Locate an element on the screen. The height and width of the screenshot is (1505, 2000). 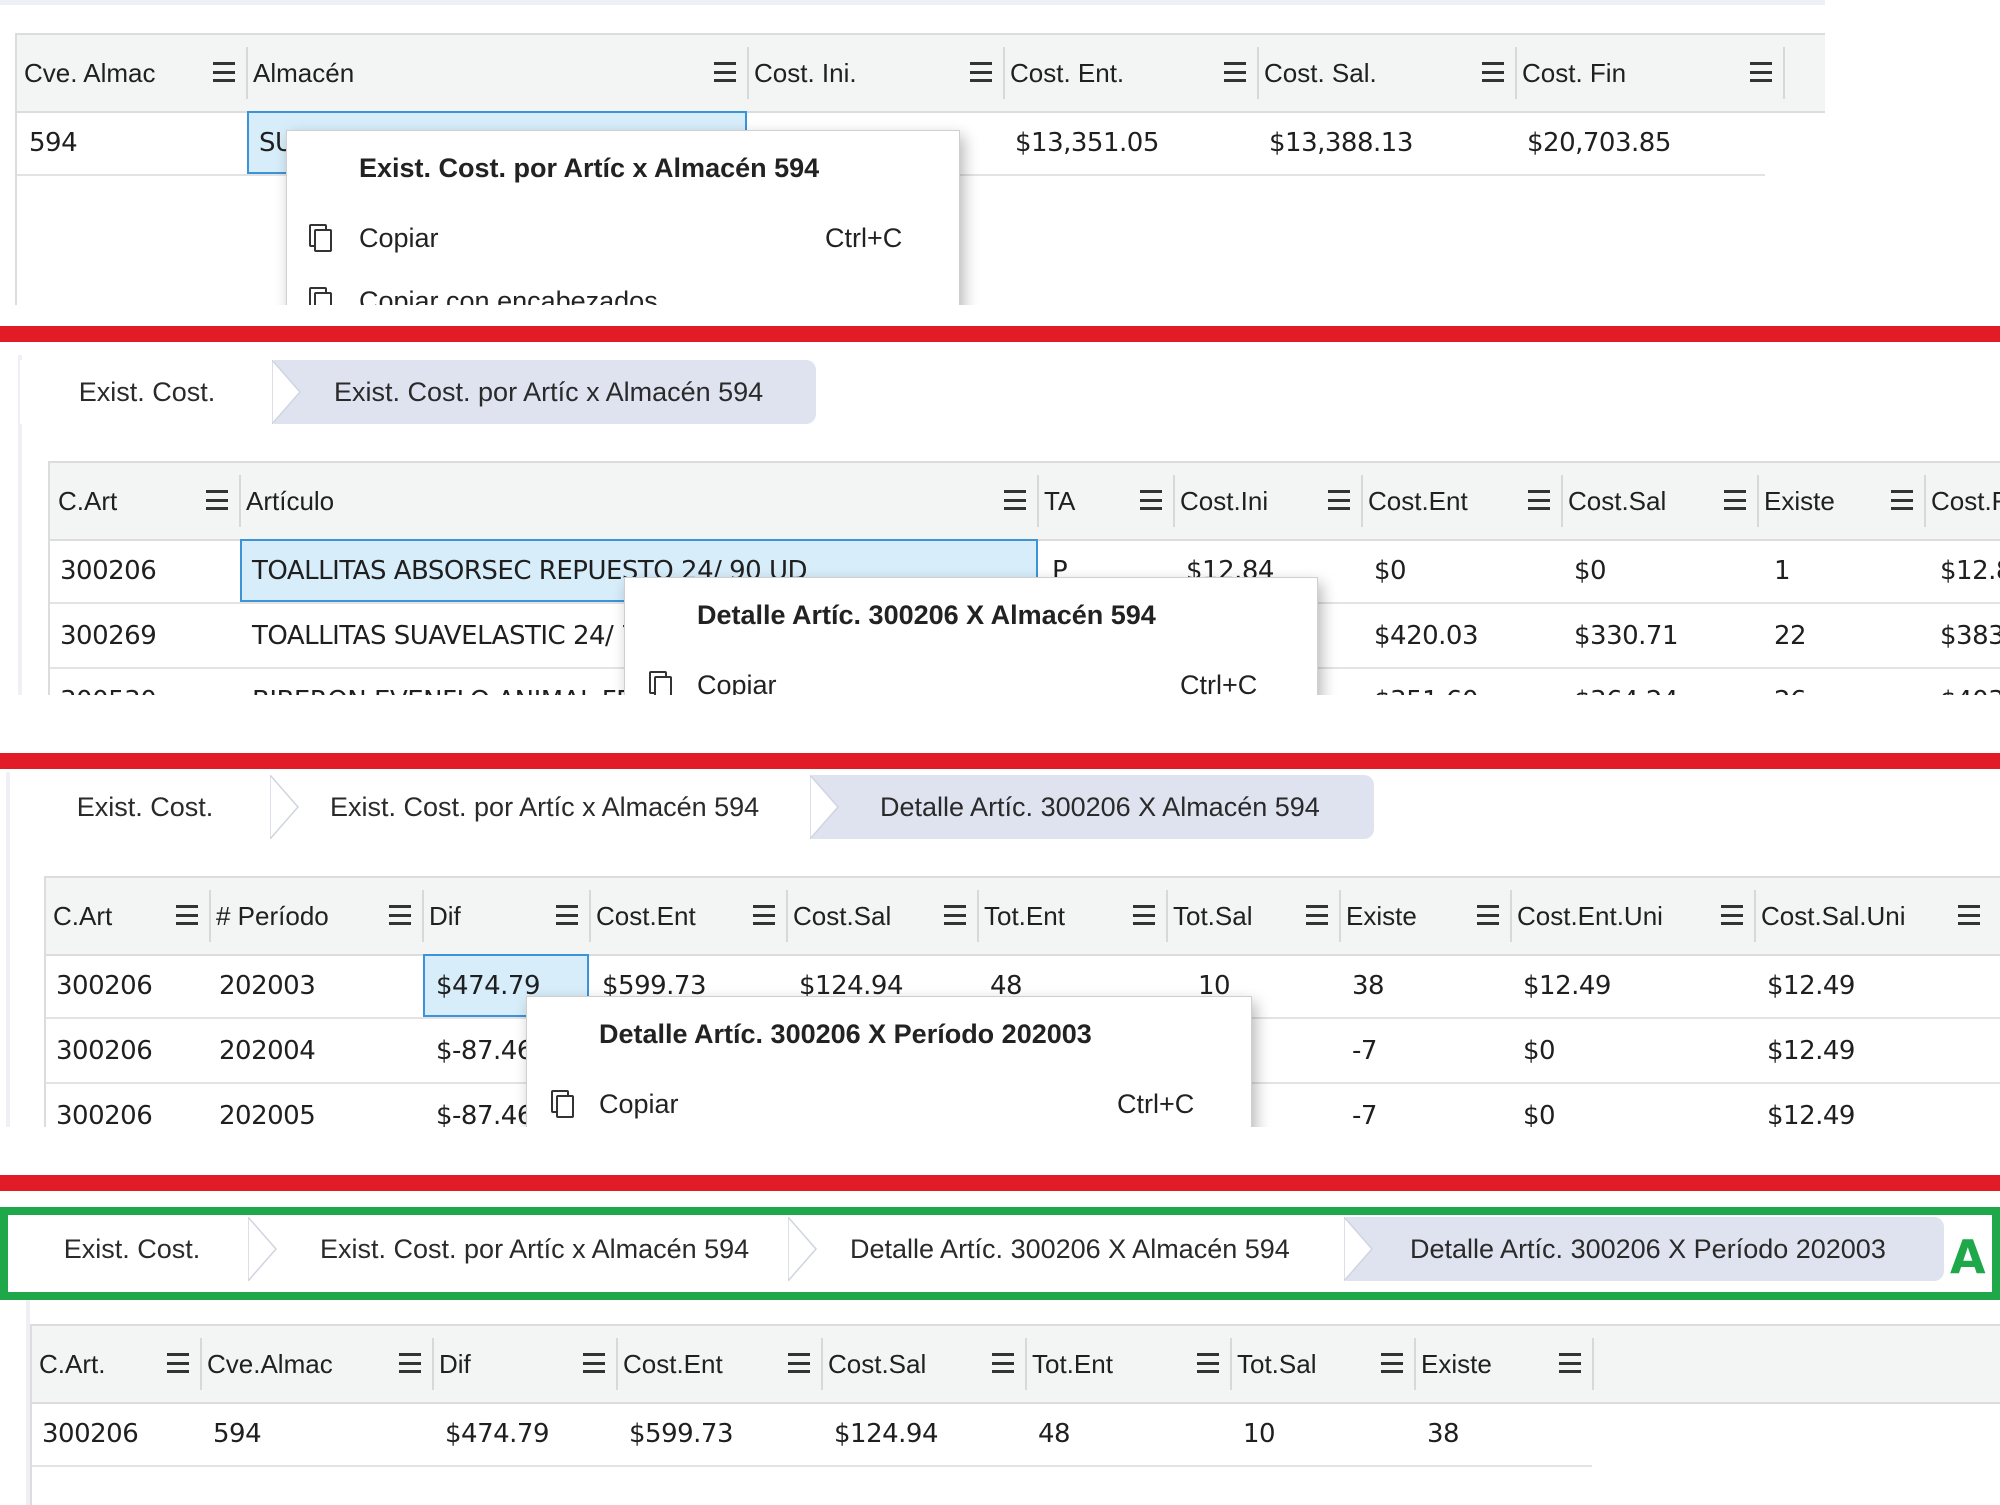
col-header-c-art: C.Art is located at coordinates (80, 916).